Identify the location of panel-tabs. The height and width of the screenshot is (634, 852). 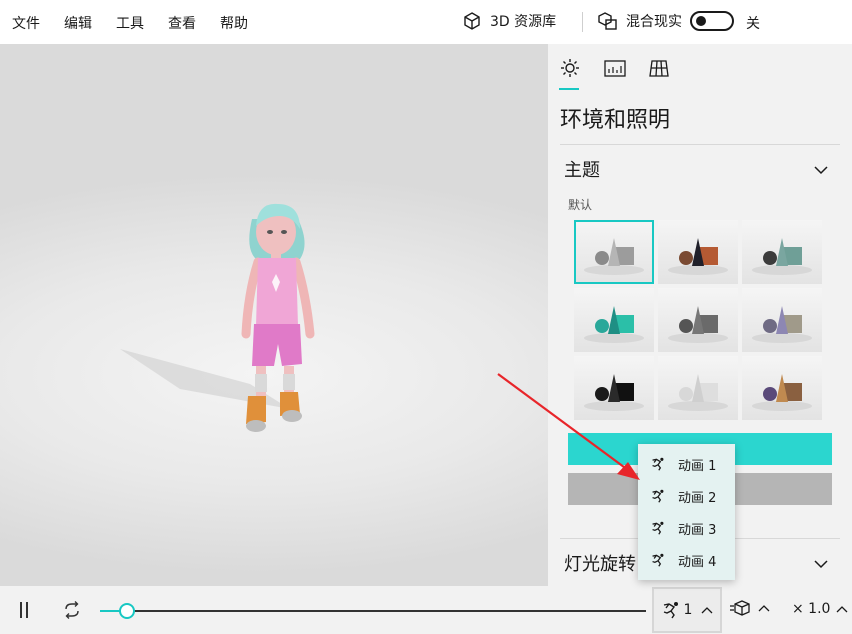
(699, 74).